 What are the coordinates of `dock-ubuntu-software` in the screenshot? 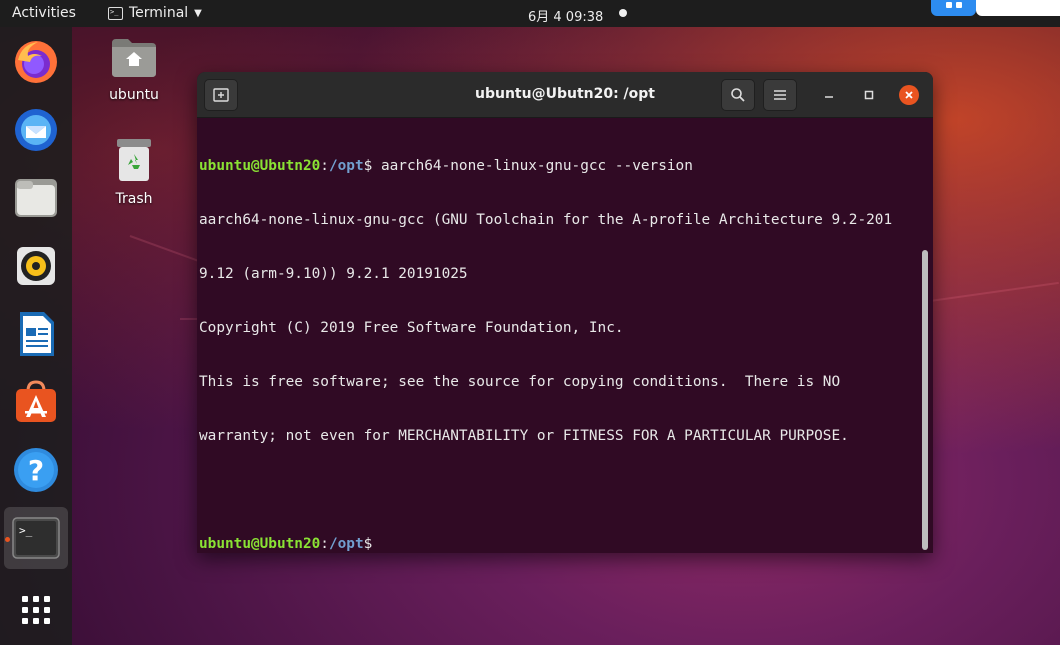 It's located at (36, 402).